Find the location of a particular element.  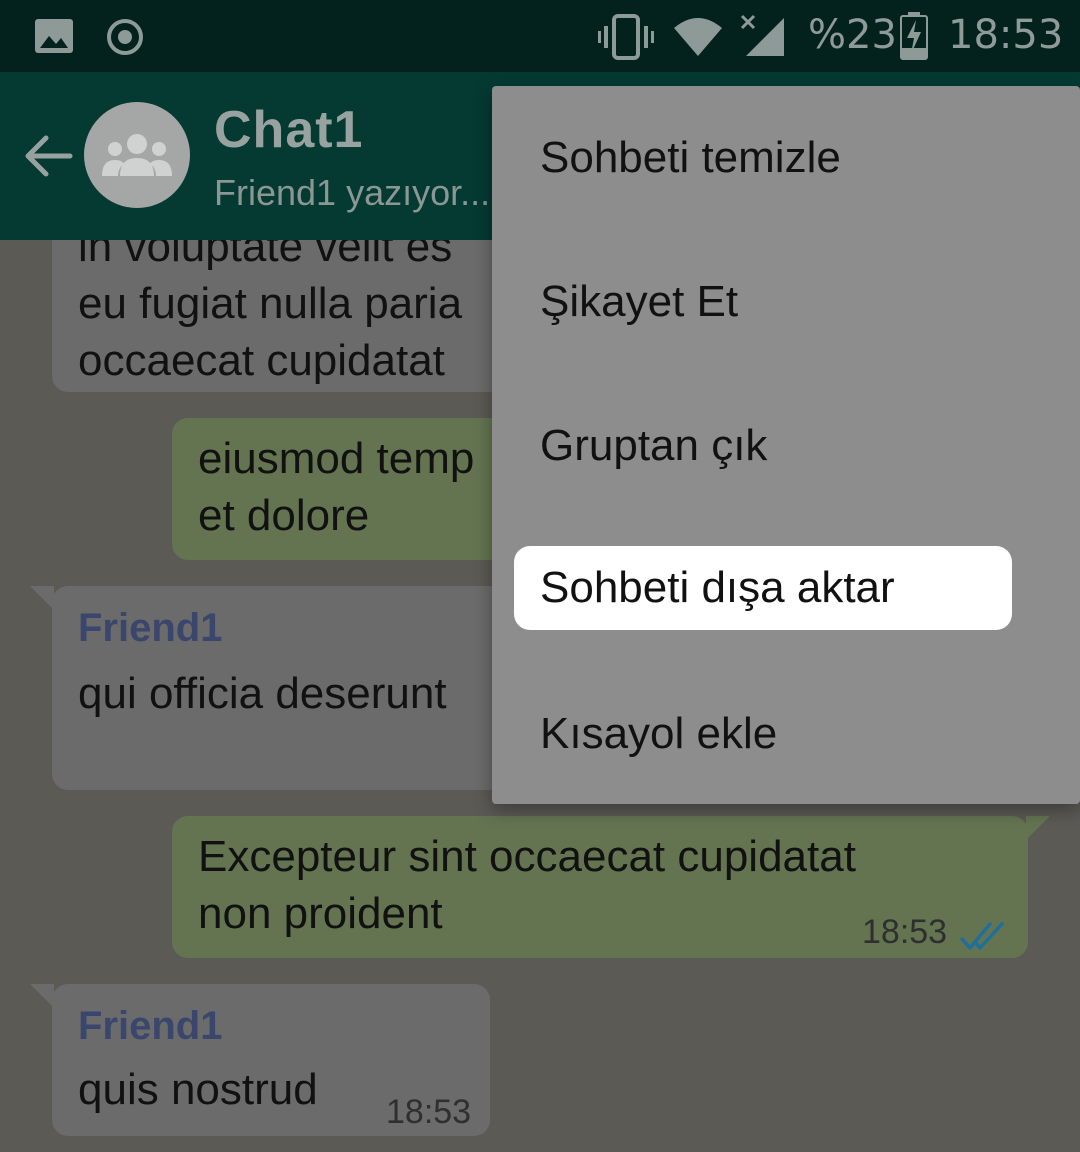

back-arrow-icon is located at coordinates (48, 158).